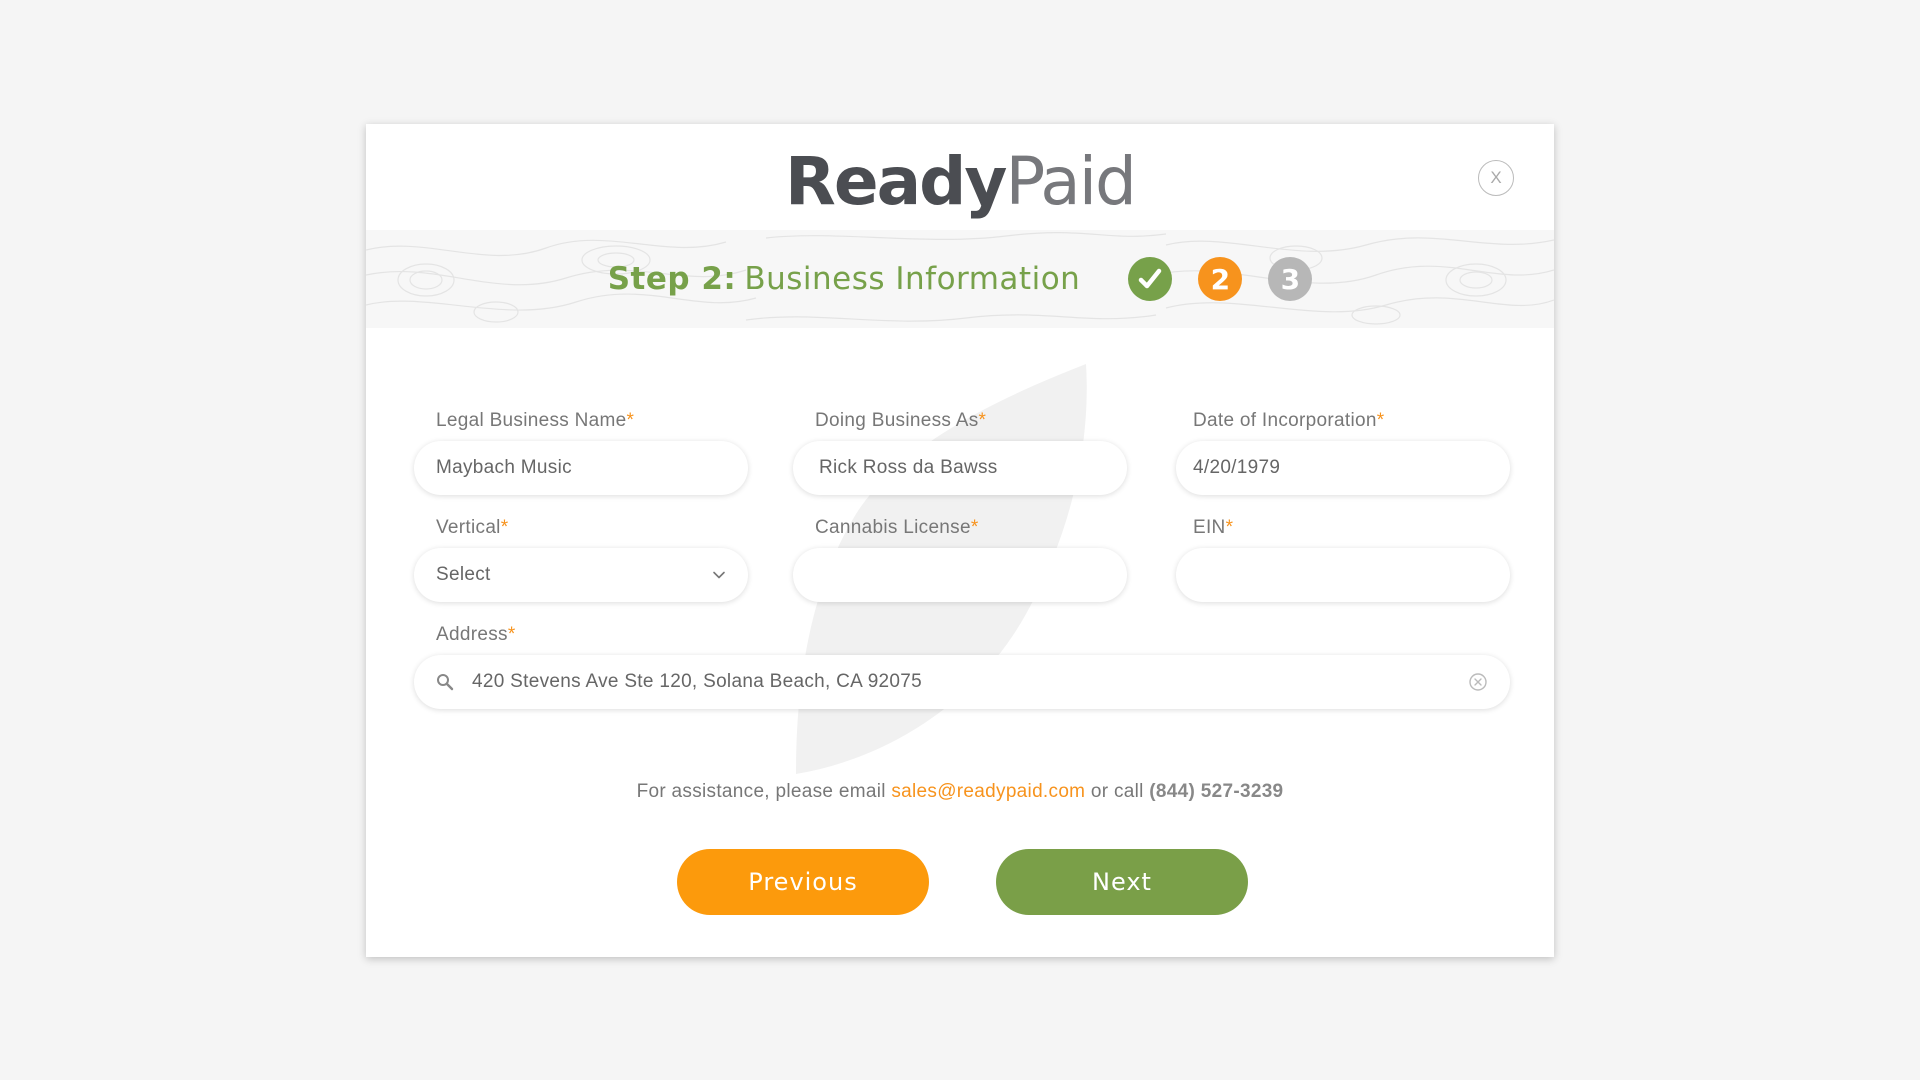 Image resolution: width=1920 pixels, height=1080 pixels. I want to click on dba-field: Doing Business As* Rick Ross da Bawss, so click(960, 452).